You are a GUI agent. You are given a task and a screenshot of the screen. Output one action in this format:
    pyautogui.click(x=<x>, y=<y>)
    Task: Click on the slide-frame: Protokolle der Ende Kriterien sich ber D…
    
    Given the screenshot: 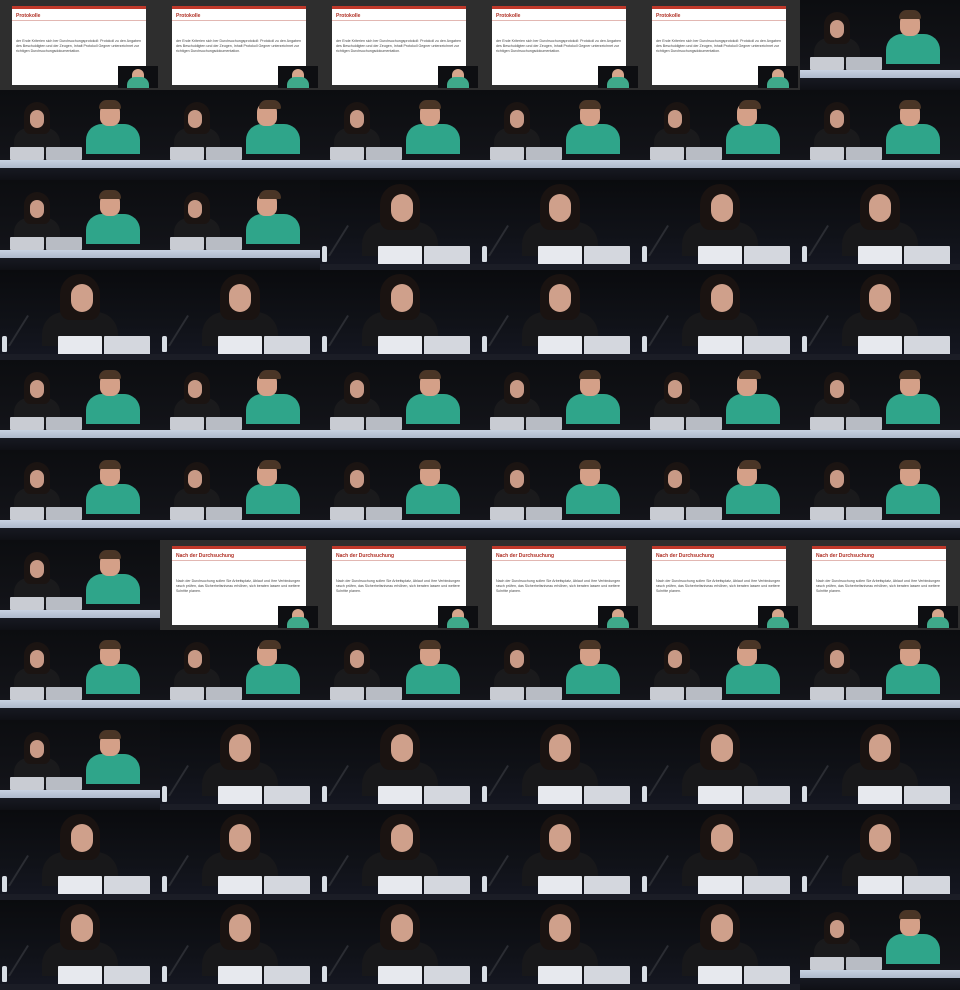 What is the action you would take?
    pyautogui.click(x=240, y=45)
    